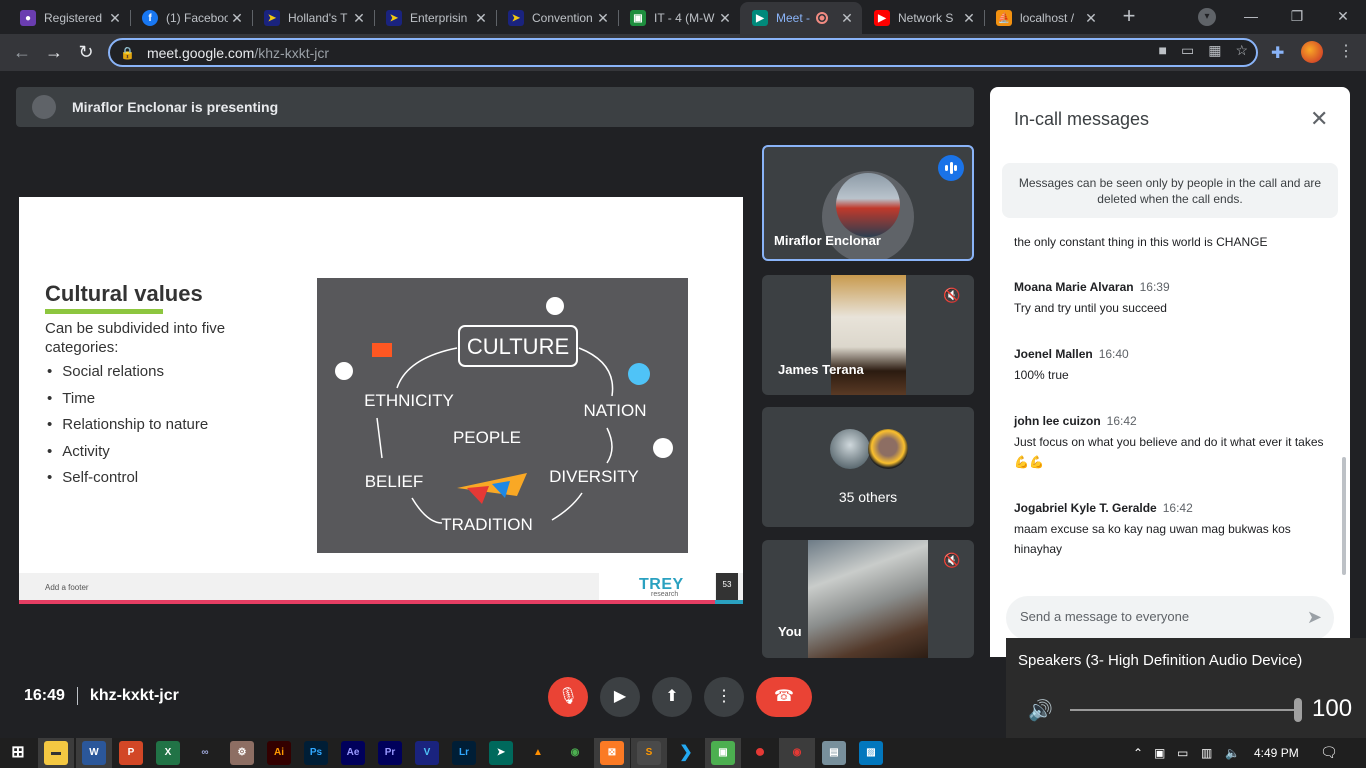 Image resolution: width=1366 pixels, height=768 pixels. Describe the element at coordinates (868, 599) in the screenshot. I see `participant-tile-self: 🔇 You` at that location.